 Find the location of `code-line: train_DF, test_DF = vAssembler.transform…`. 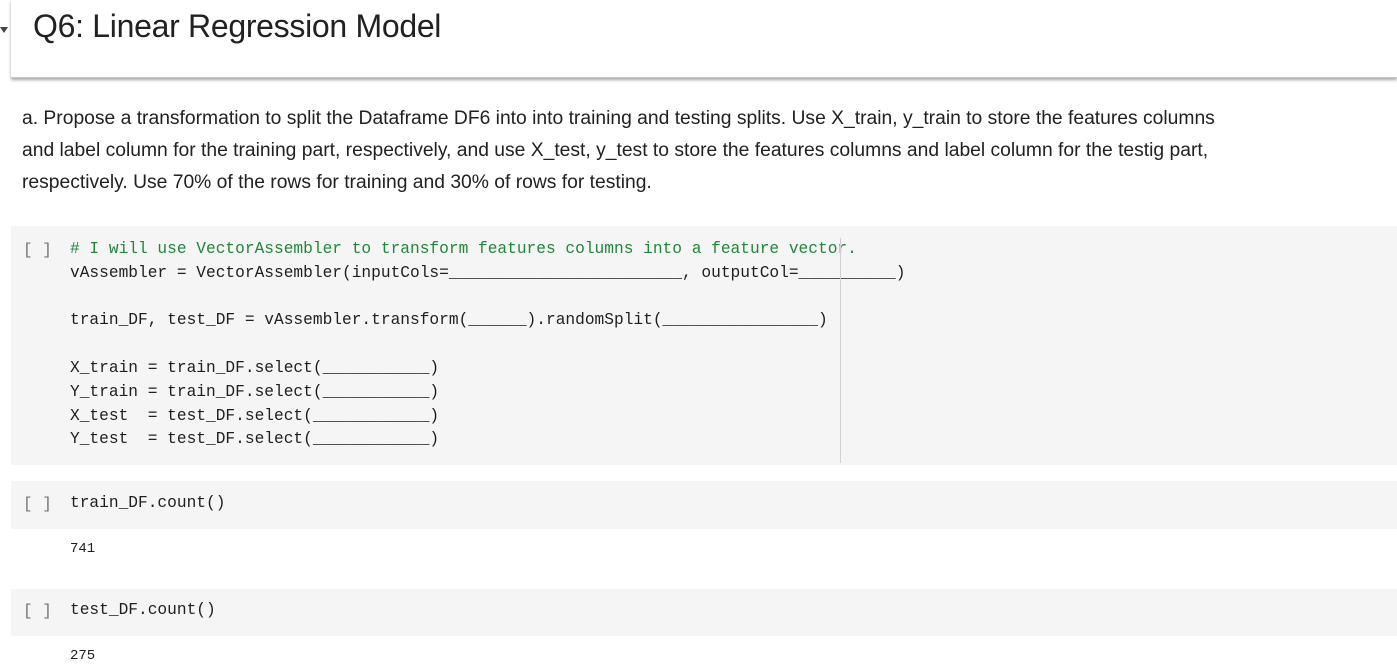

code-line: train_DF, test_DF = vAssembler.transform… is located at coordinates (449, 320).